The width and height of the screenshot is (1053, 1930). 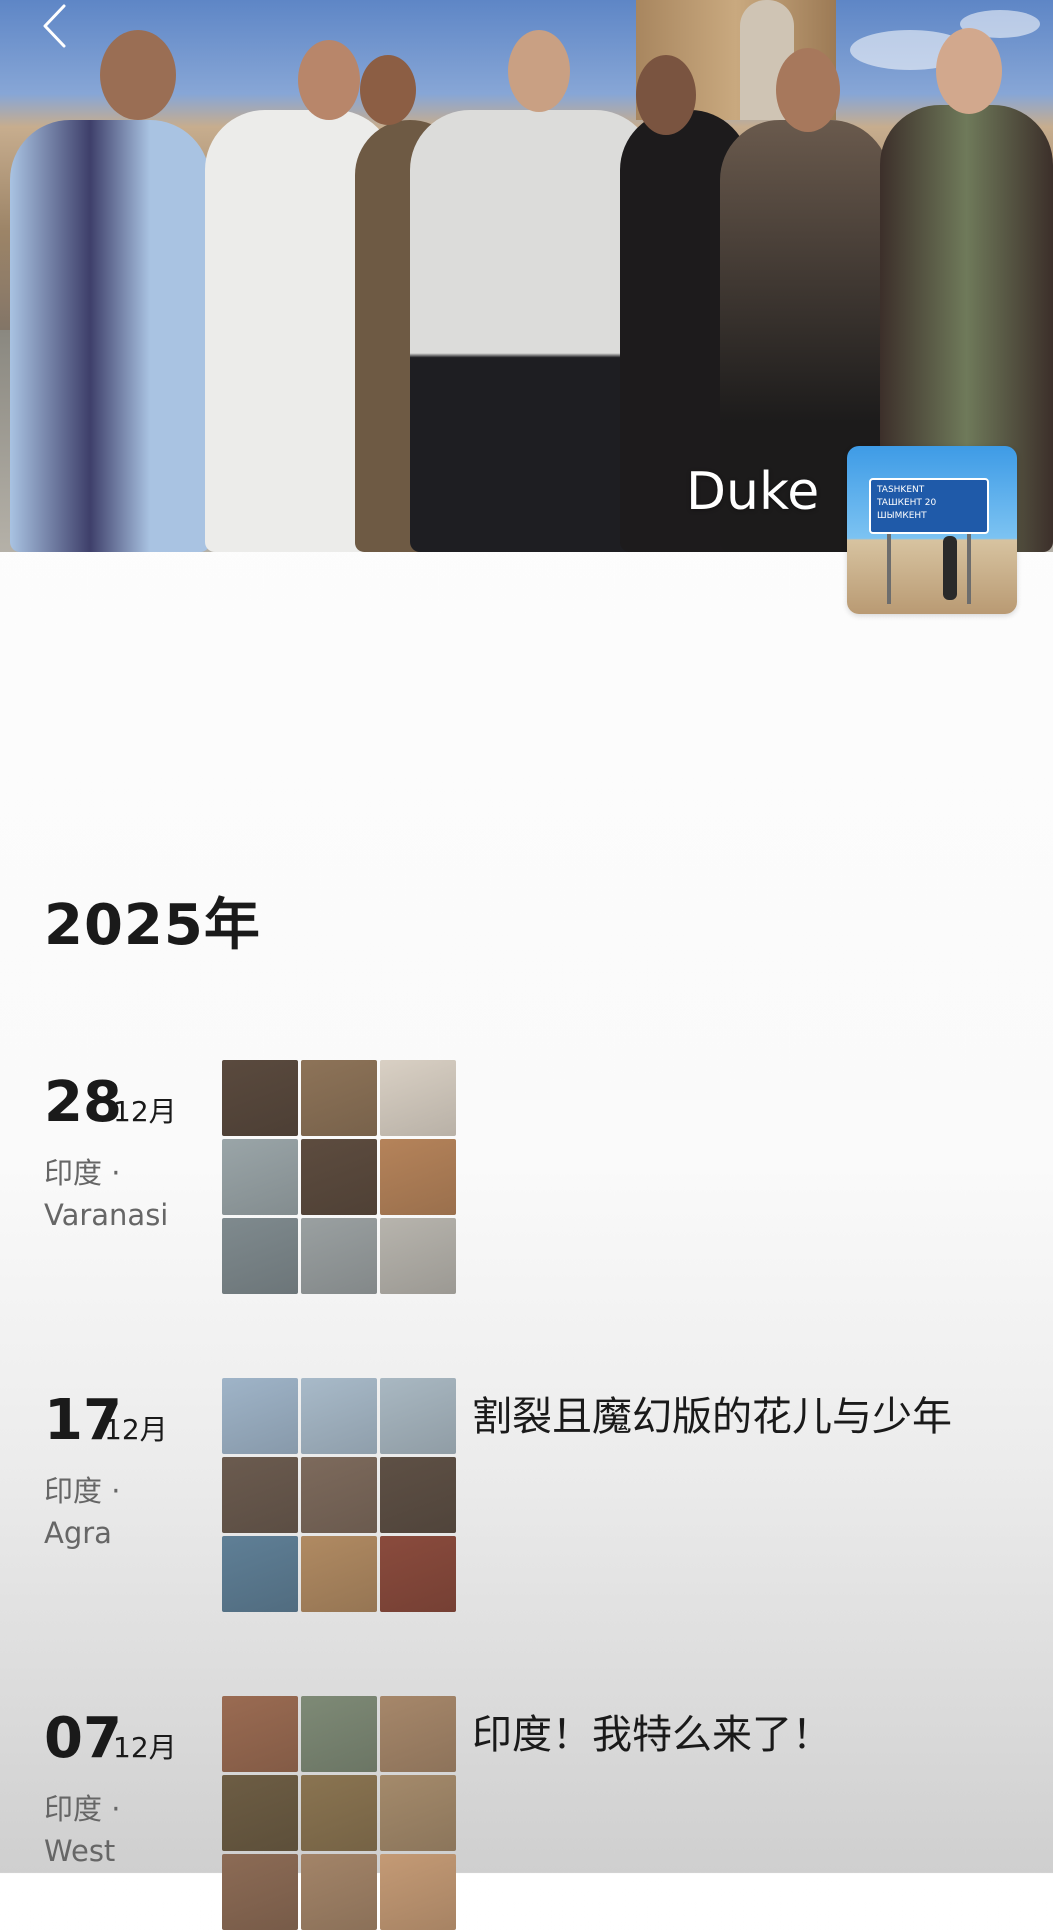 I want to click on avatar: TASHKENT TAШКЕНТ 20 ШЫМКЕНТ, so click(x=932, y=530).